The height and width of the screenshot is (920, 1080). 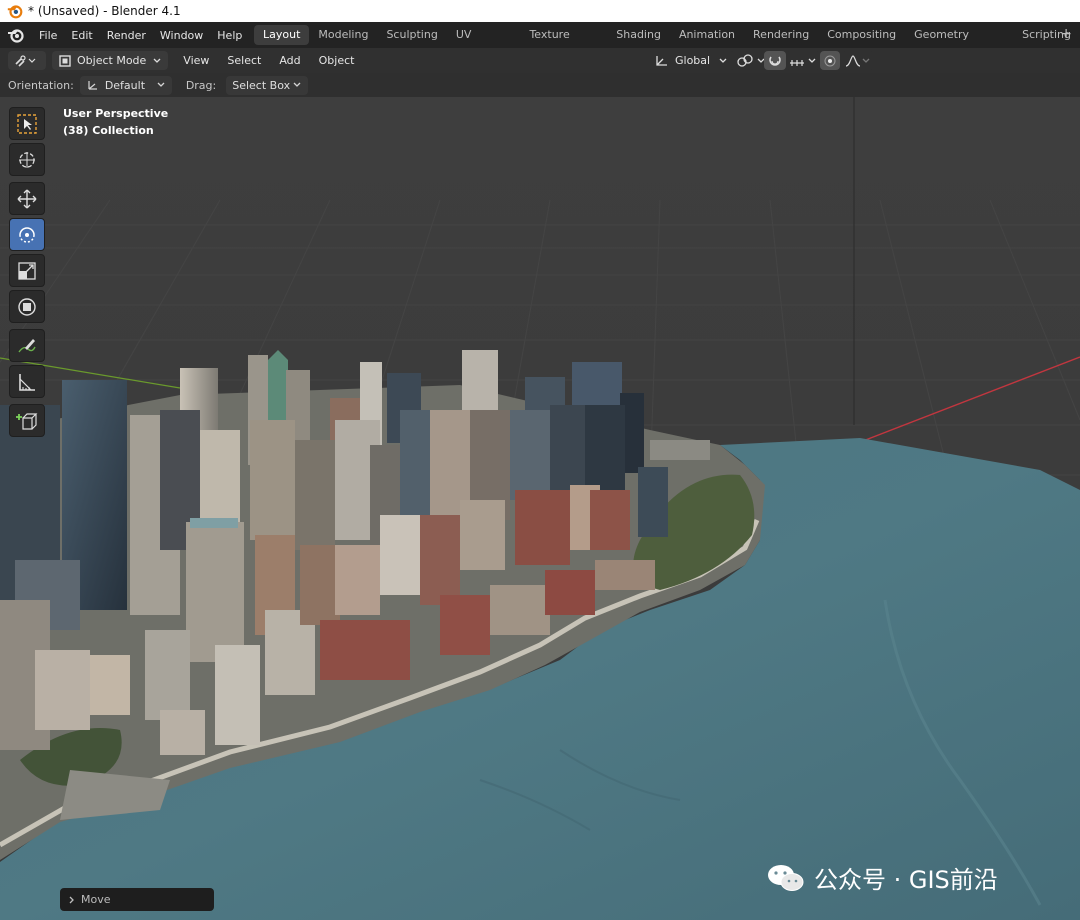 I want to click on scale-icon, so click(x=27, y=270).